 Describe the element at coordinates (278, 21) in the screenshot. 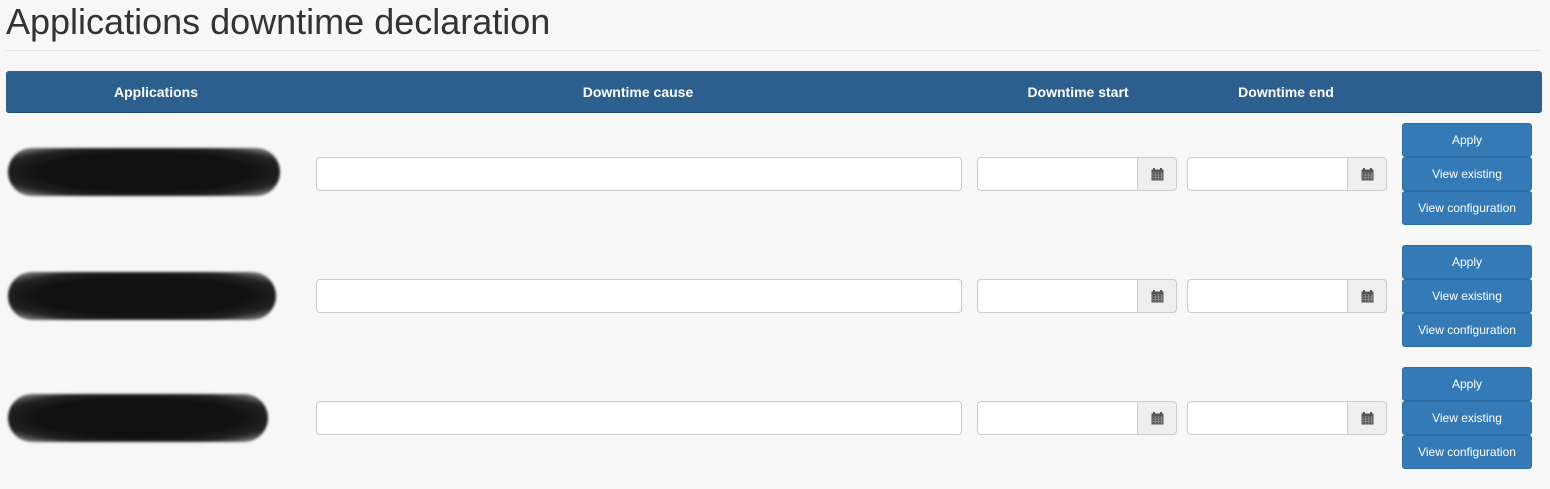

I see `page-title: Applications downtime declaration` at that location.